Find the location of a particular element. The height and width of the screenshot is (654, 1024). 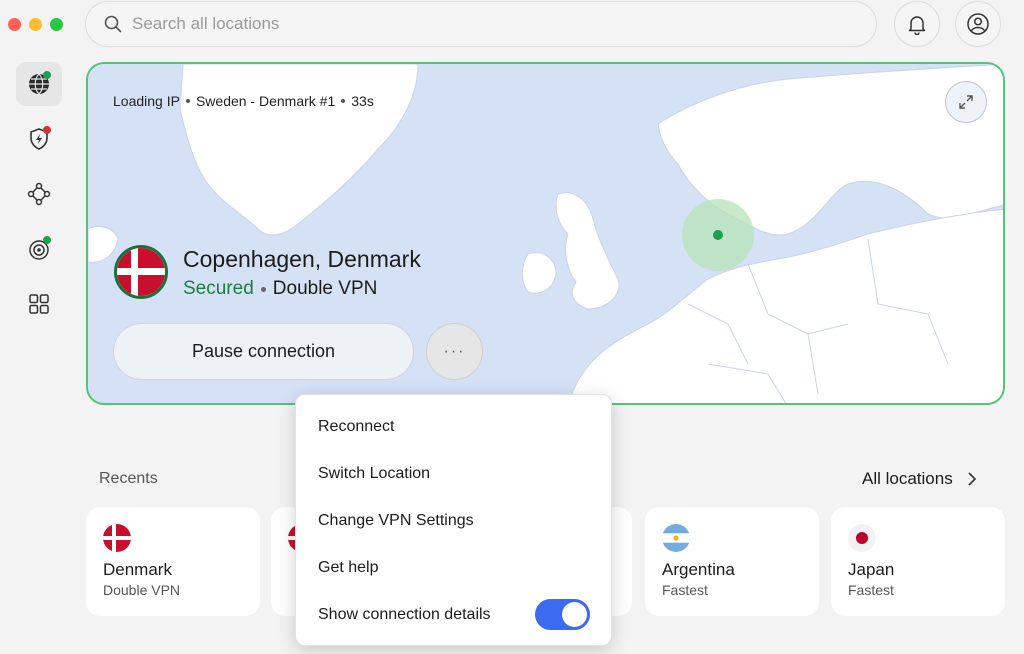

more-icon: ··· is located at coordinates (454, 351).